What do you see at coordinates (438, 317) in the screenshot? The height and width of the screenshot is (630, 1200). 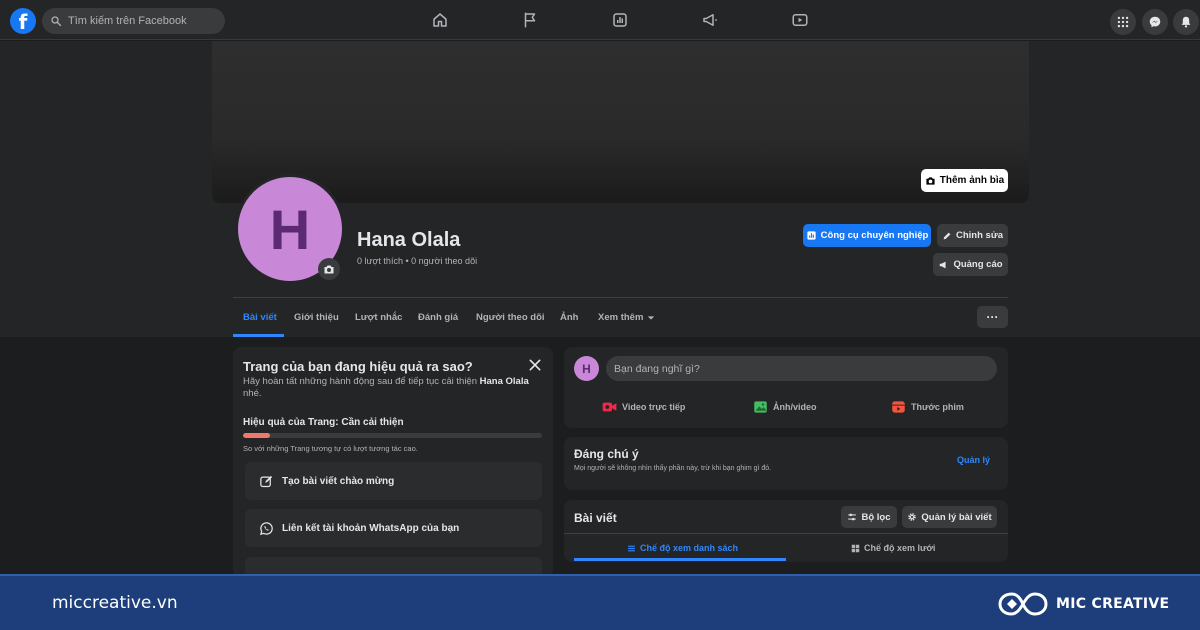 I see `tab-reviews: Đánh giá` at bounding box center [438, 317].